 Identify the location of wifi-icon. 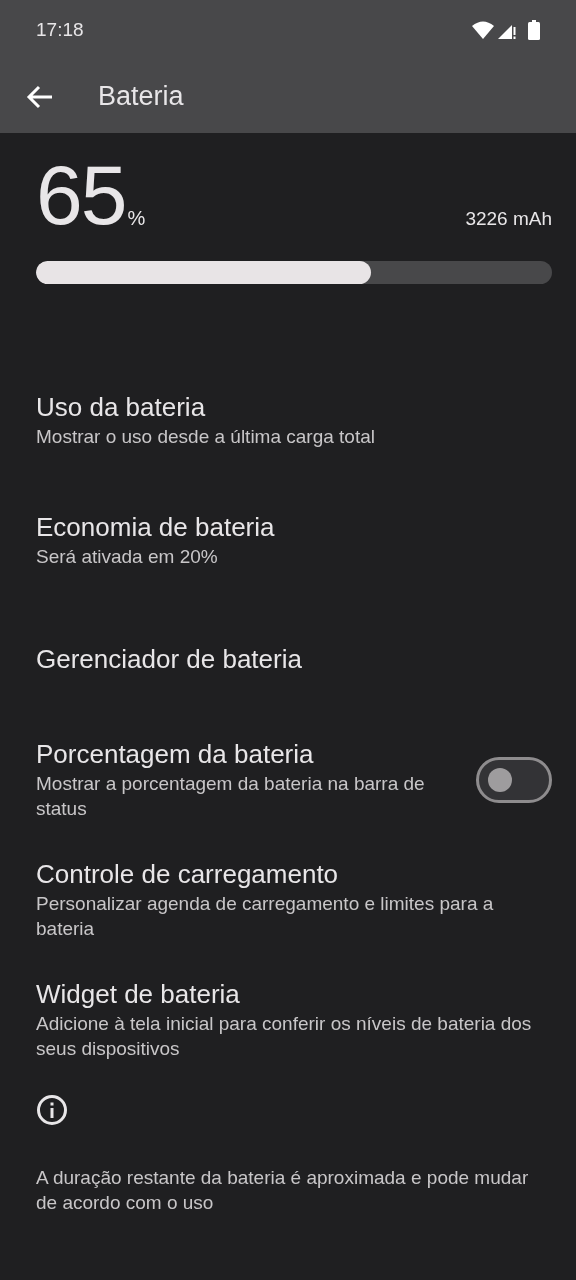
(483, 30).